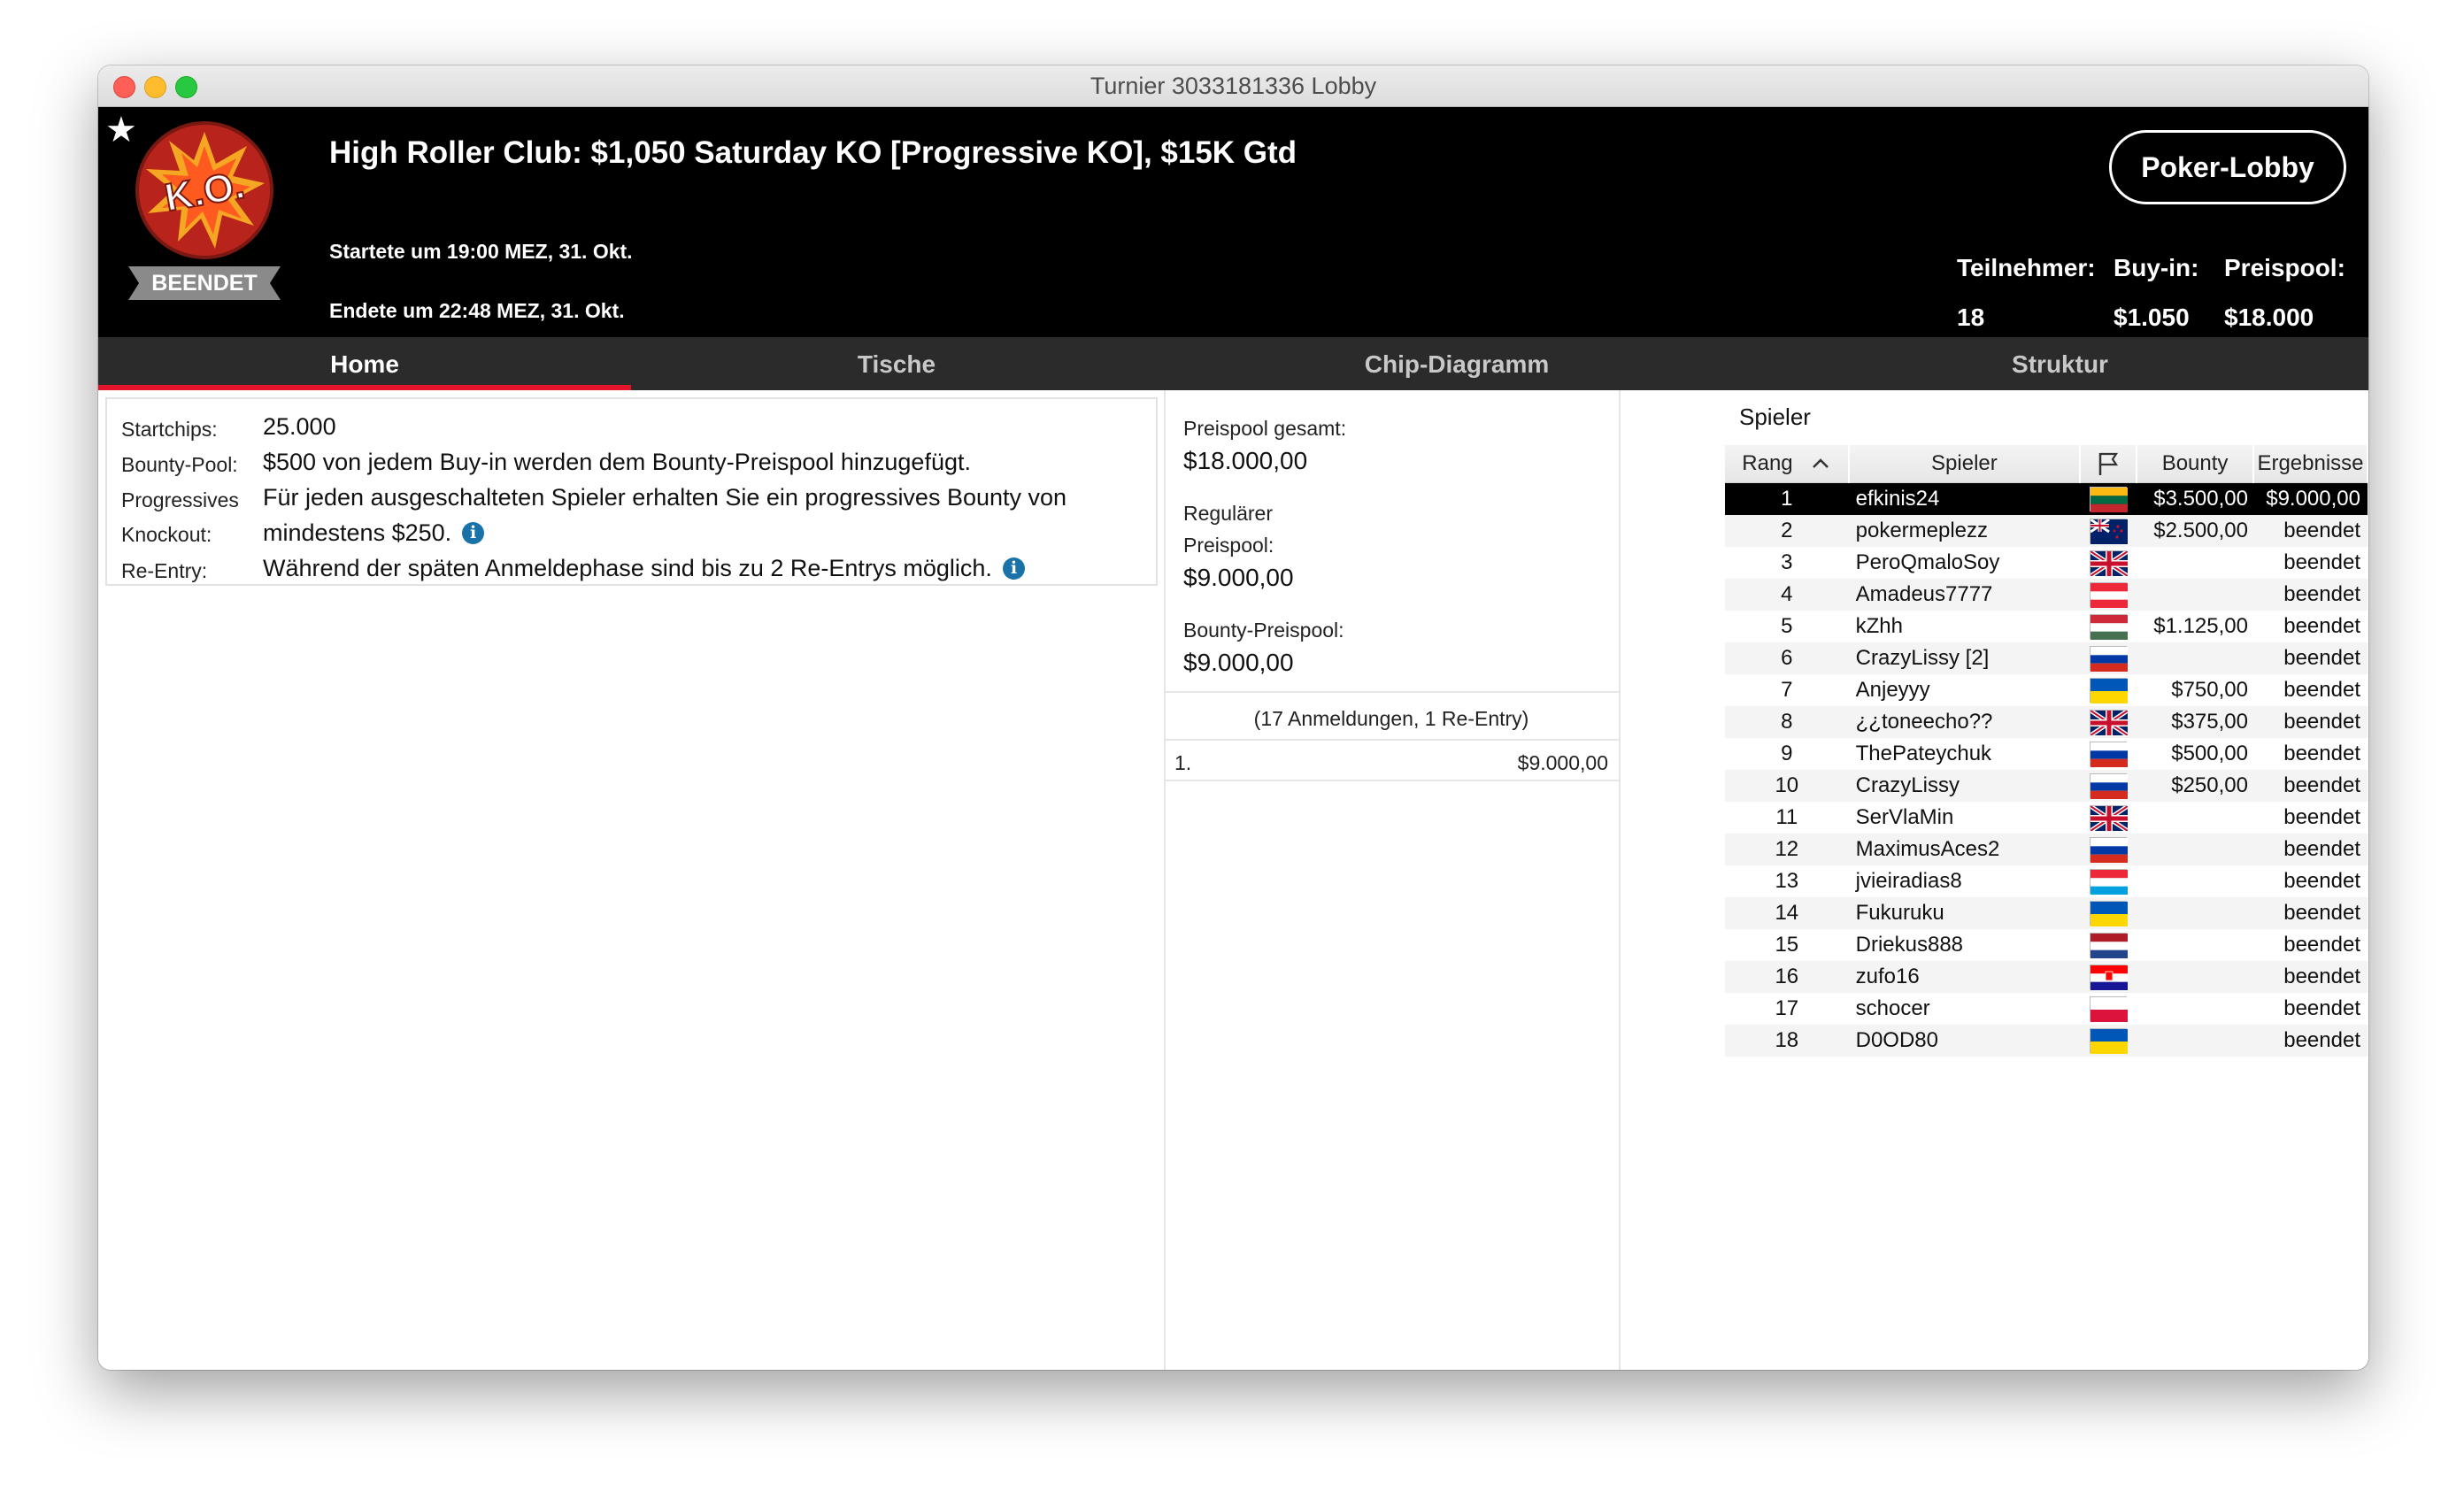 The height and width of the screenshot is (1499, 2464). Describe the element at coordinates (1787, 1041) in the screenshot. I see `player-rank: 18` at that location.